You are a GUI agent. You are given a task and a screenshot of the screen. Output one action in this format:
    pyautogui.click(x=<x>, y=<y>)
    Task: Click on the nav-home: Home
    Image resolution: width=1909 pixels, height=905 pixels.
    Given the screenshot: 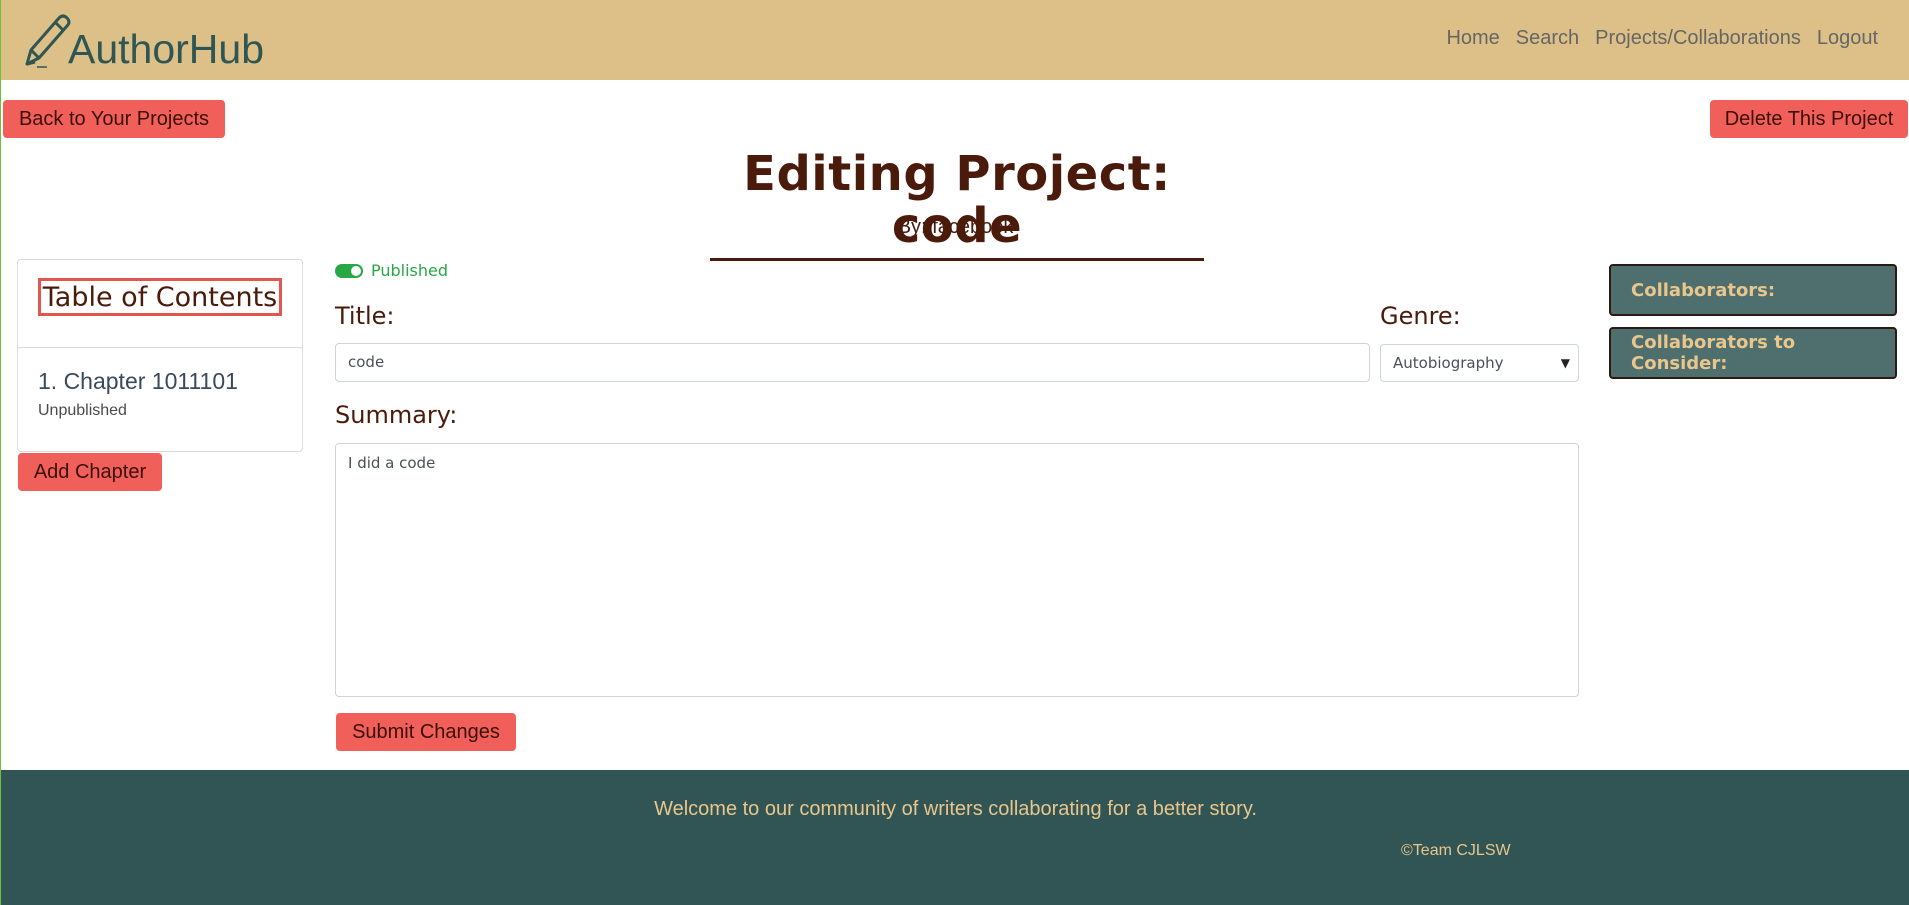 What is the action you would take?
    pyautogui.click(x=1472, y=38)
    